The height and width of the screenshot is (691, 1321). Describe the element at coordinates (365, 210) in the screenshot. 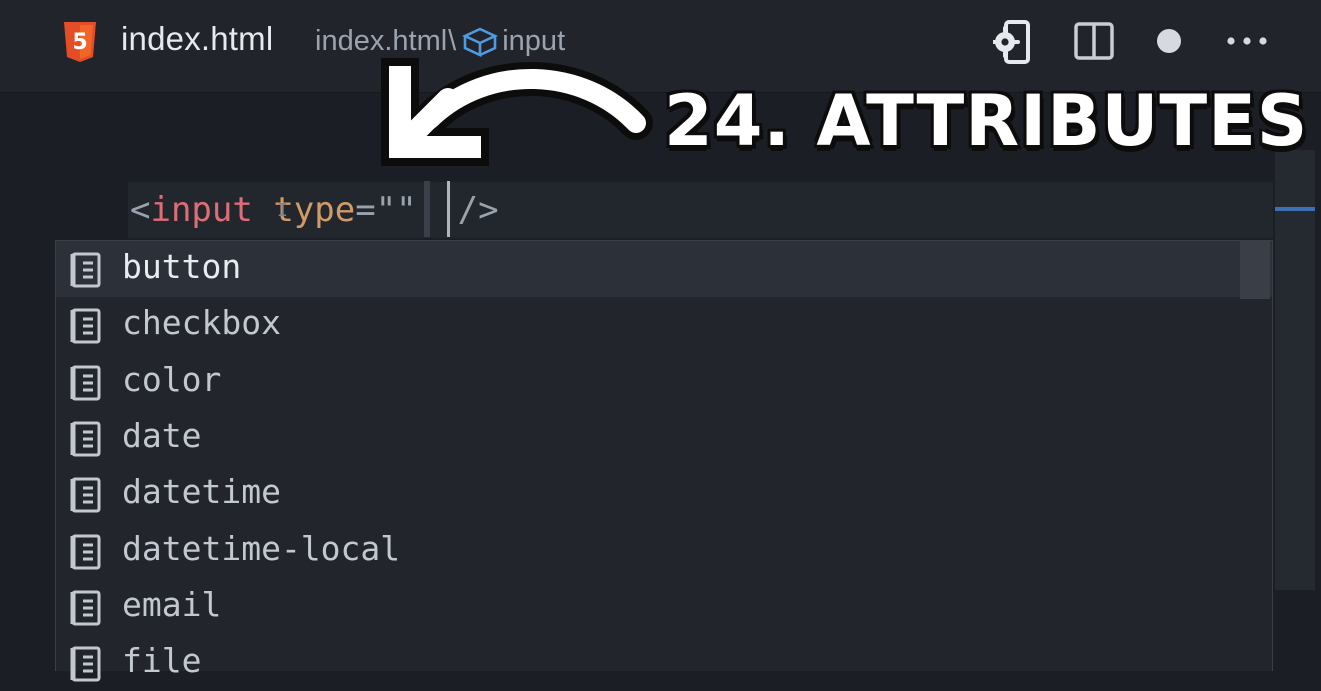

I see `attribute-equals: =` at that location.